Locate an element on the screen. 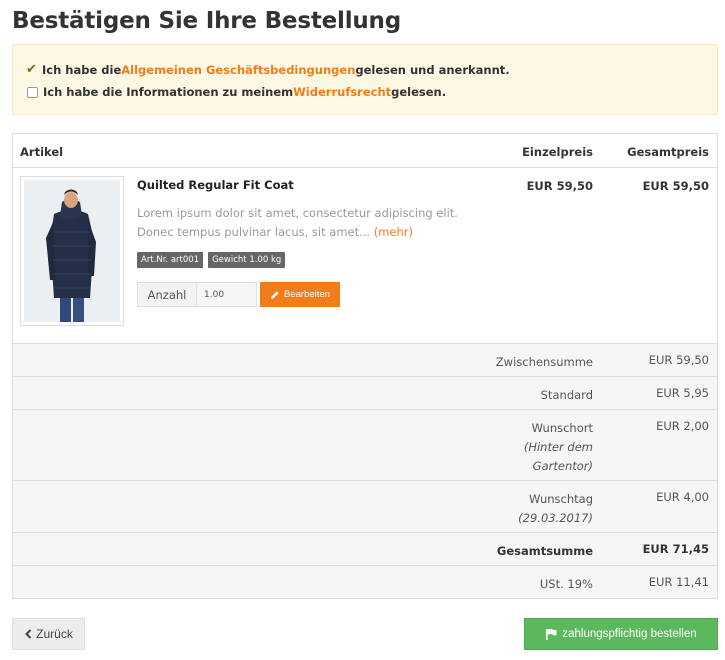  edit-button-label: Bearbeiten is located at coordinates (307, 294).